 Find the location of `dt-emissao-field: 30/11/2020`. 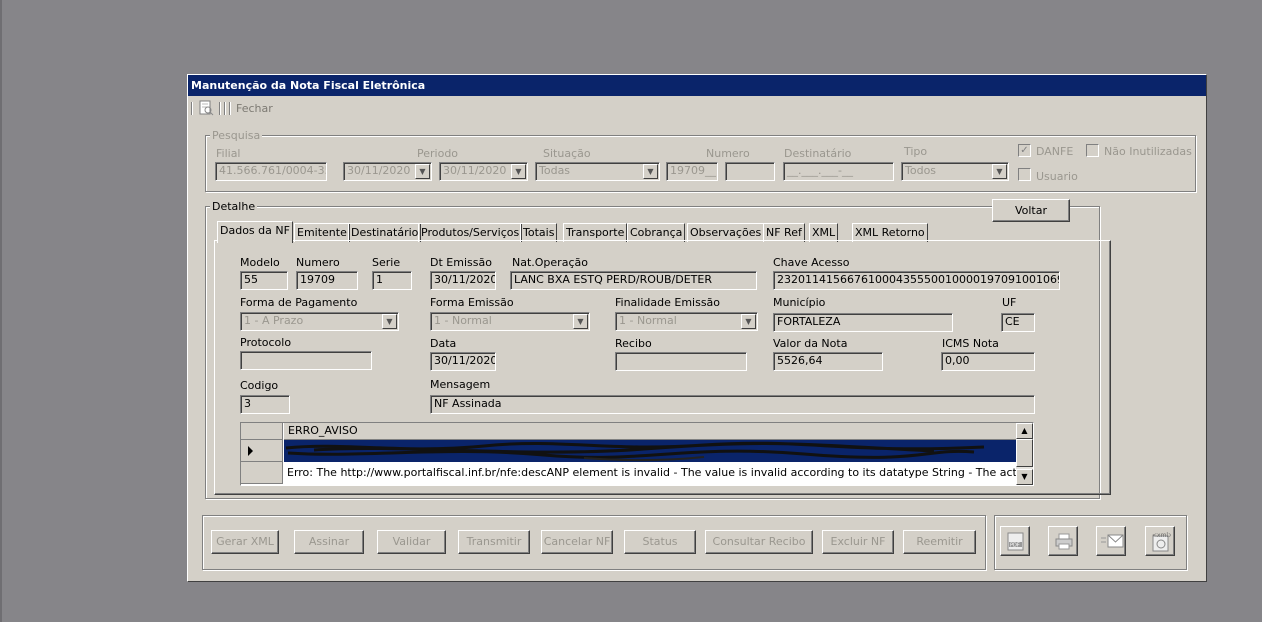

dt-emissao-field: 30/11/2020 is located at coordinates (463, 280).